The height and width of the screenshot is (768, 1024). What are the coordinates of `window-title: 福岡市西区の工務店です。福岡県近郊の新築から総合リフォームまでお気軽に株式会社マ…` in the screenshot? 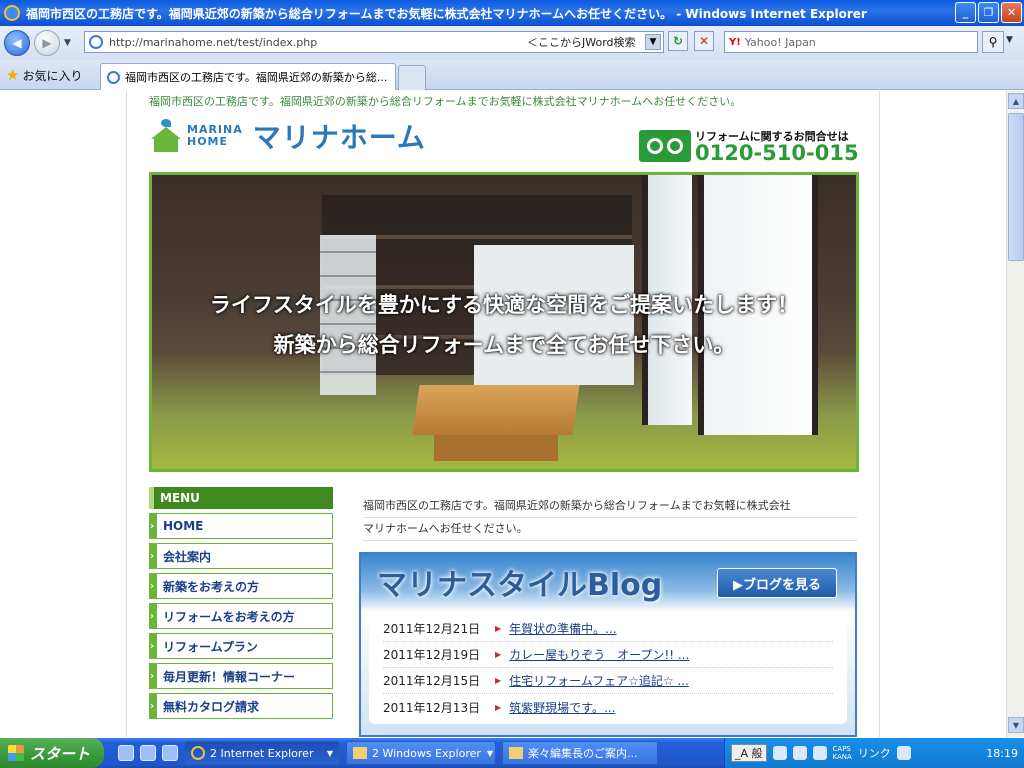 It's located at (446, 13).